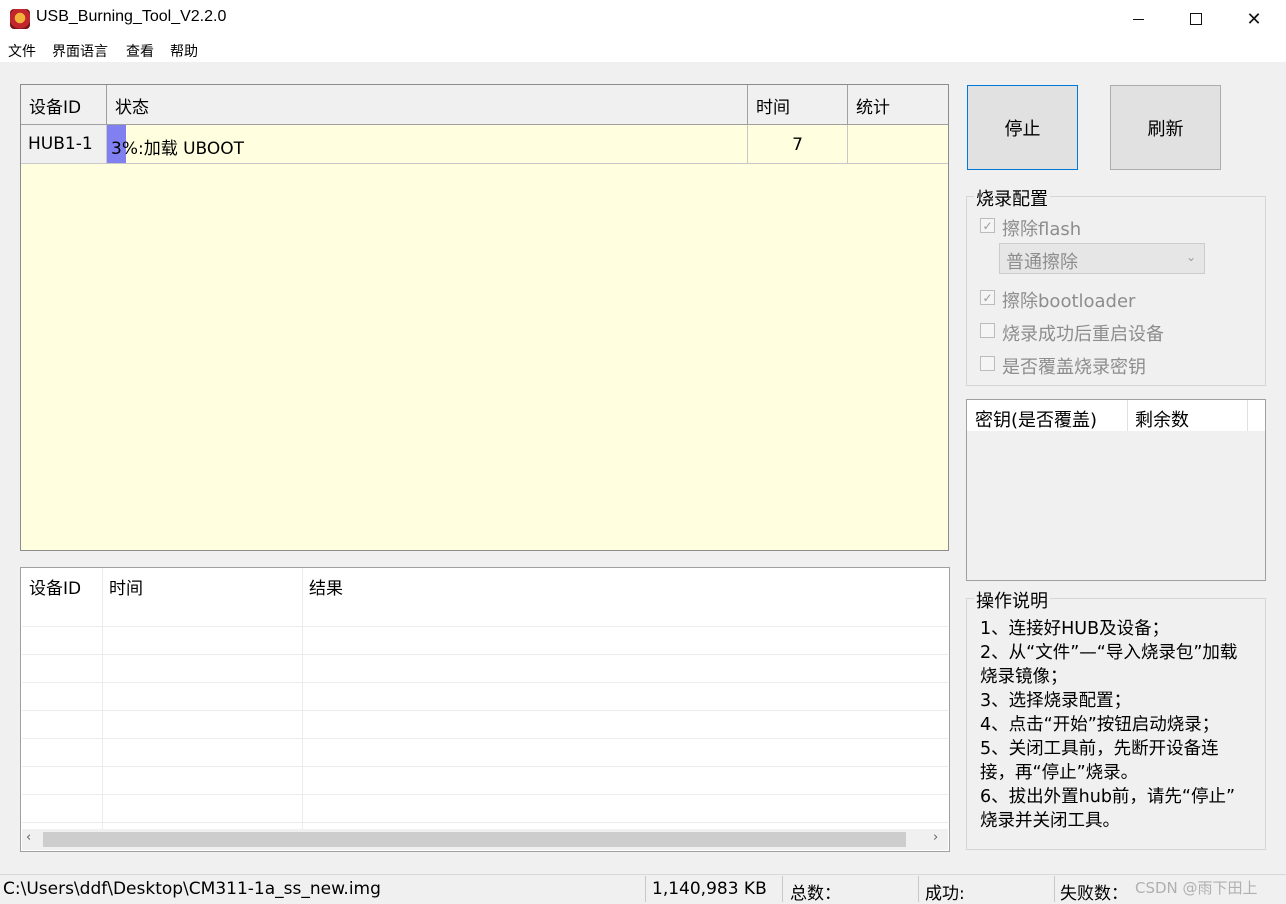  Describe the element at coordinates (55, 586) in the screenshot. I see `log-header-device-id: 设备ID` at that location.